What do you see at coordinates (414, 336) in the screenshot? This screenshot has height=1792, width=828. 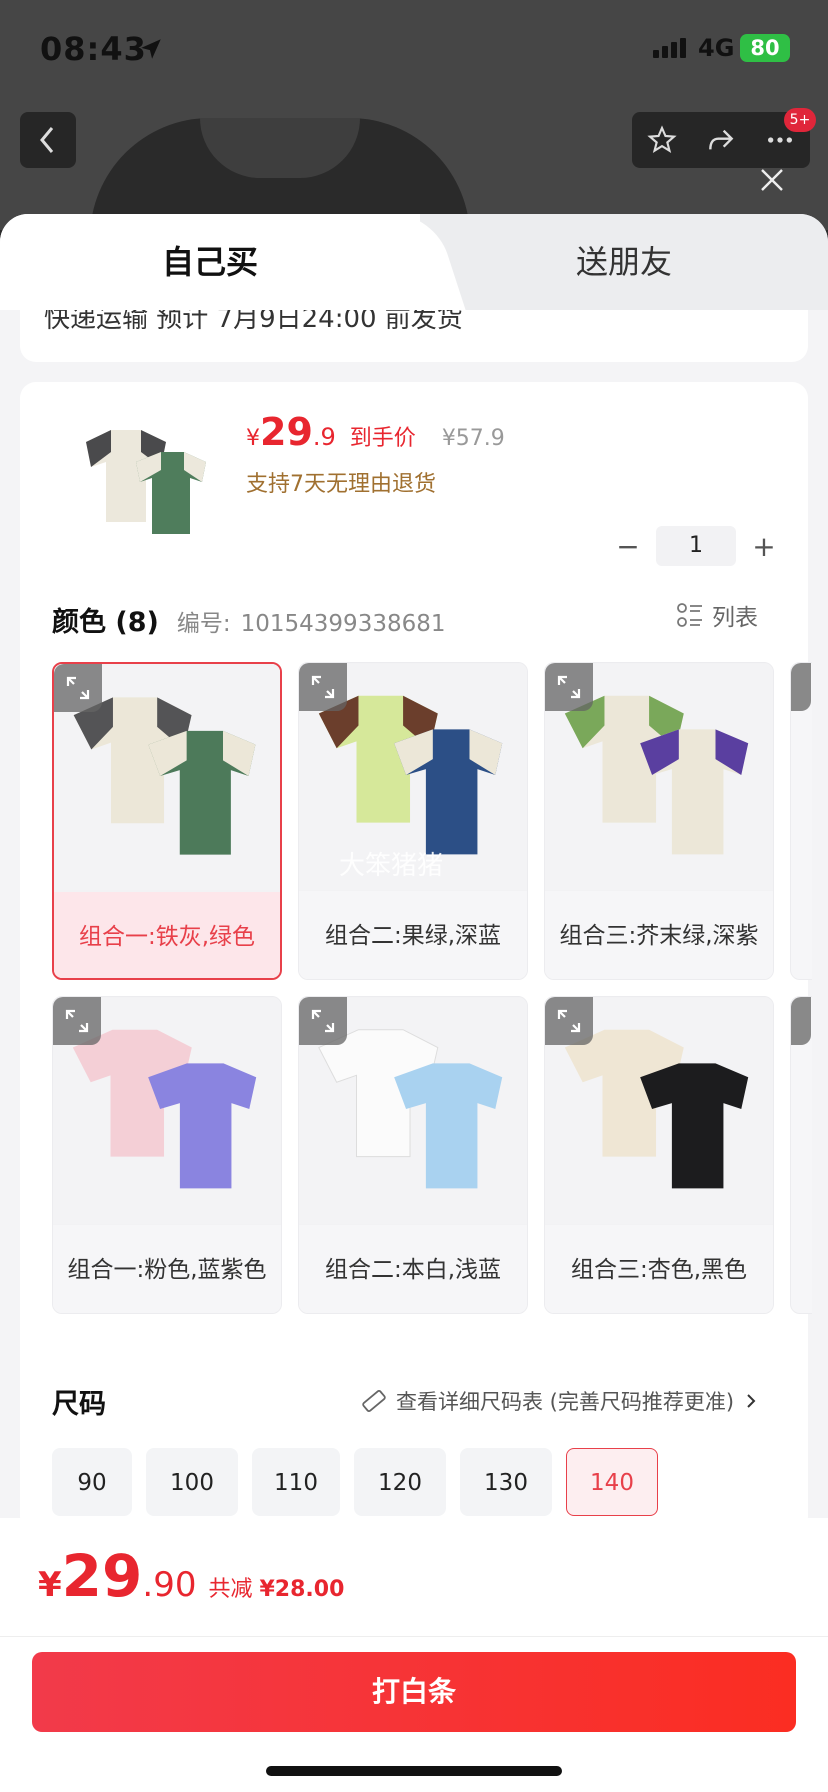 I see `shipping-card: 快递运输 预计 7月9日24:00 前发货` at bounding box center [414, 336].